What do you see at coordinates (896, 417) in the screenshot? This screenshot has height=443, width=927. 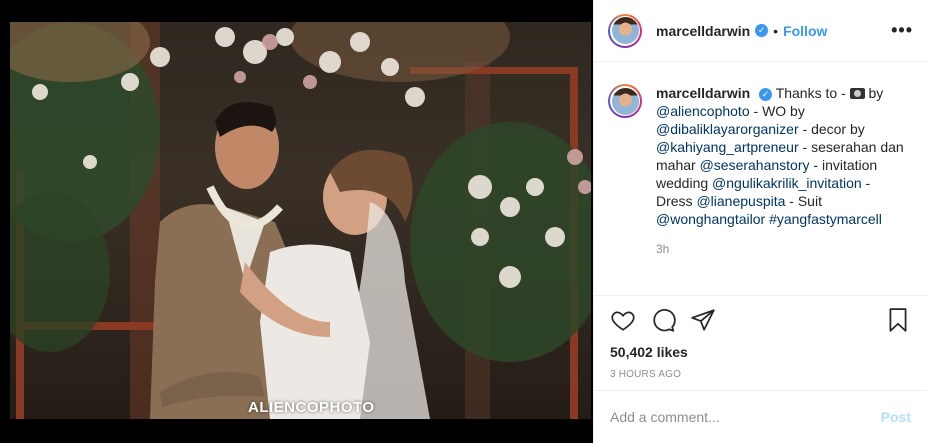 I see `post-comment-button: Post` at bounding box center [896, 417].